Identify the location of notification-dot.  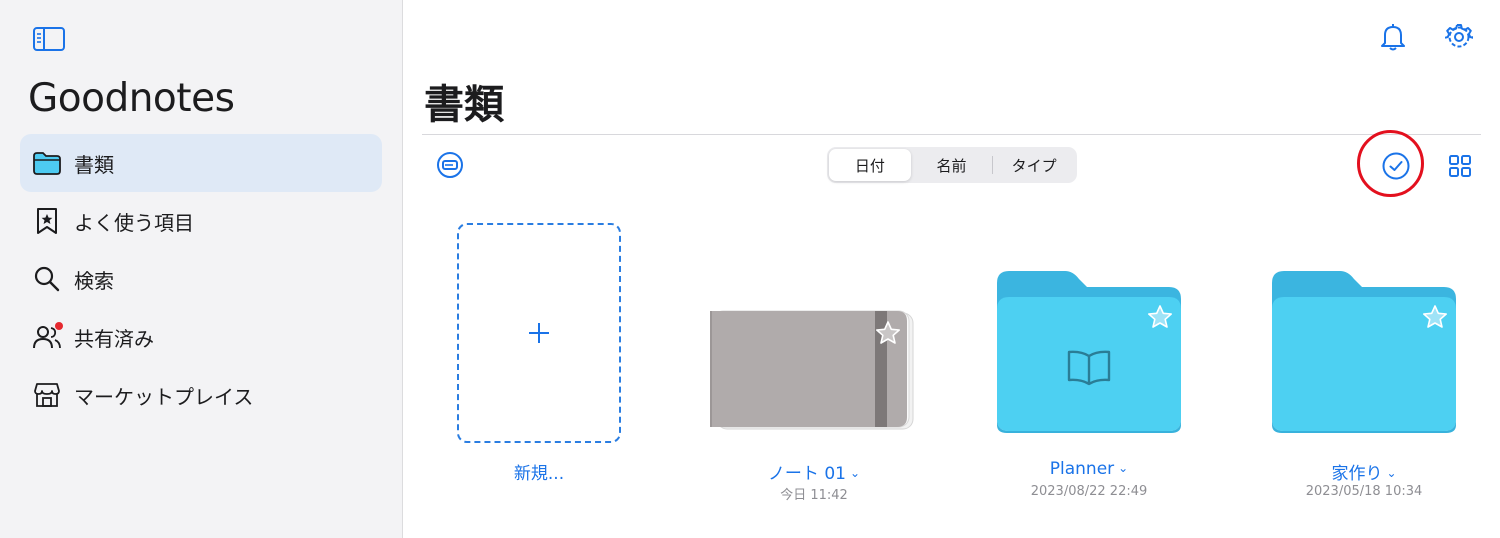
(59, 326).